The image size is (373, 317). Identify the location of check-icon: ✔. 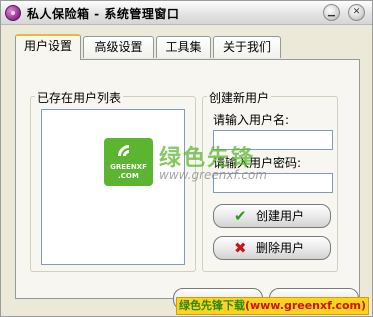
(240, 216).